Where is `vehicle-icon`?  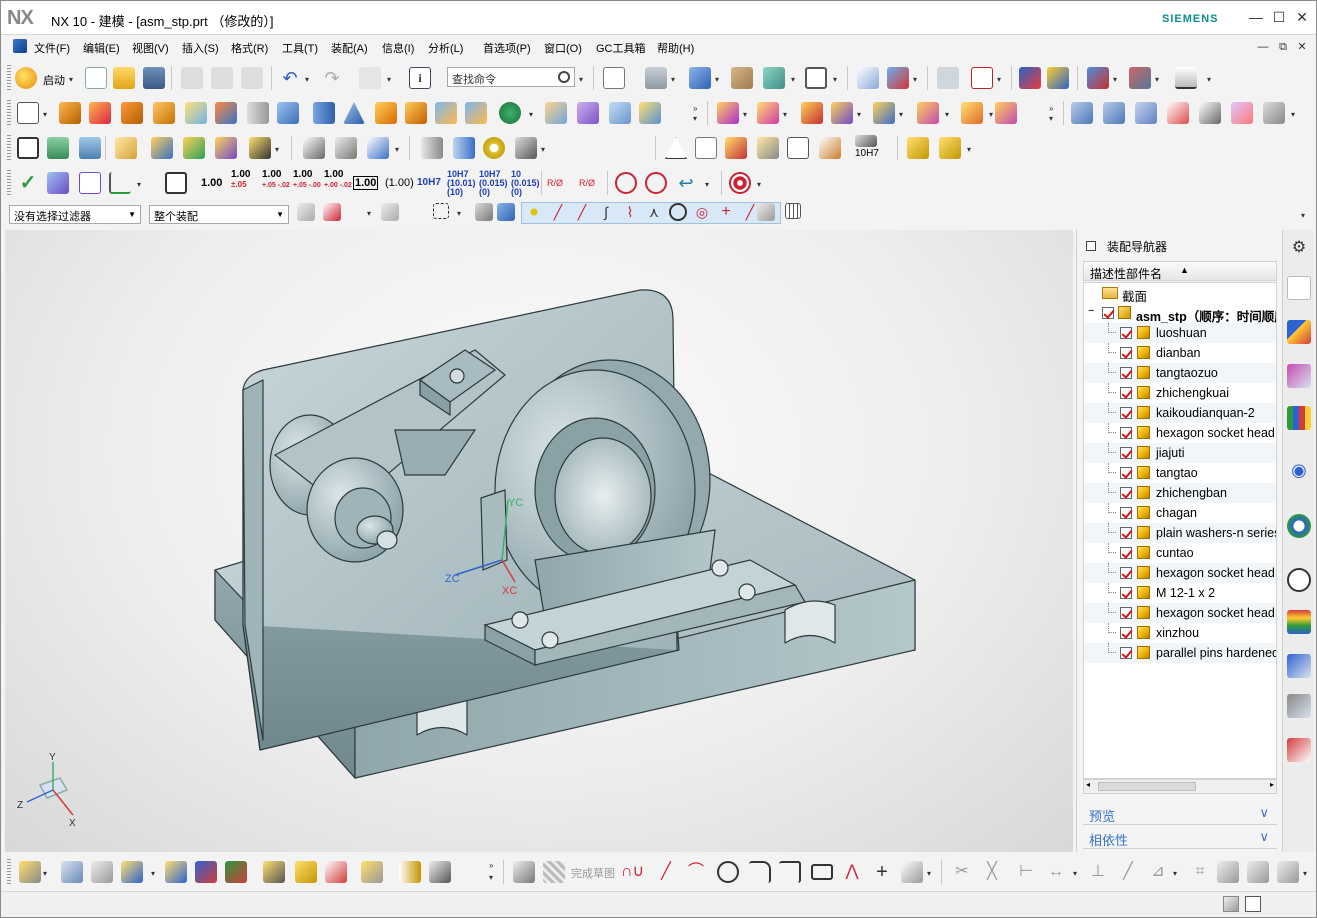
vehicle-icon is located at coordinates (768, 148).